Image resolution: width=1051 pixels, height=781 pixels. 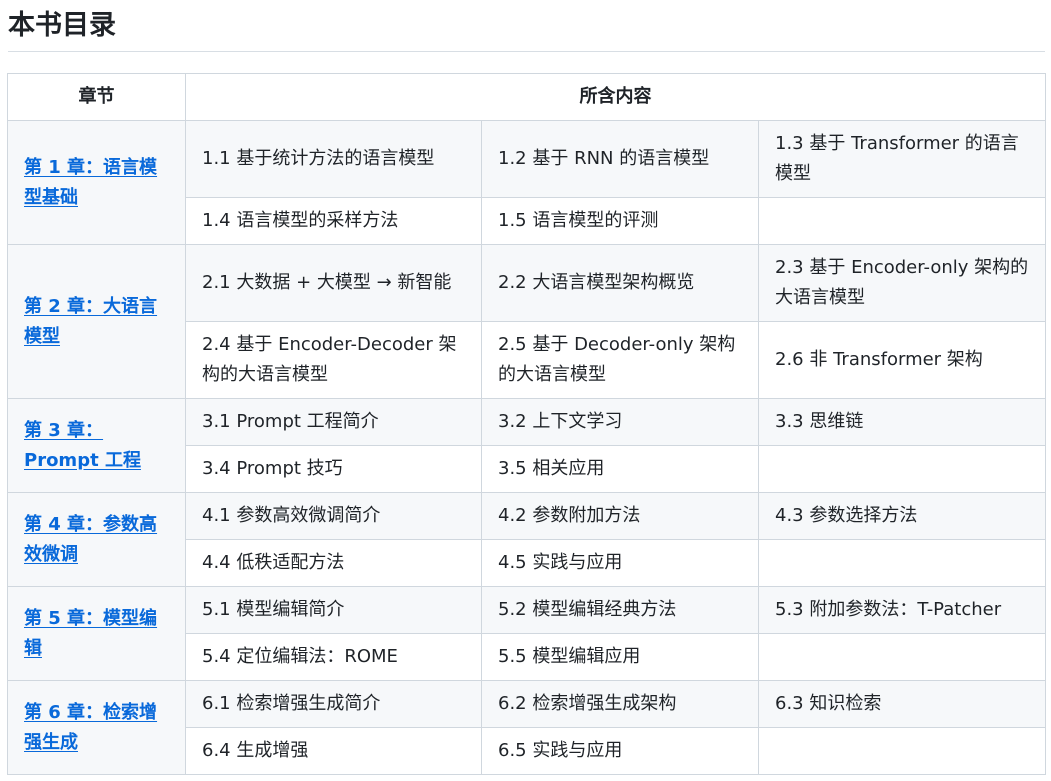 What do you see at coordinates (82, 445) in the screenshot?
I see `chapter-link-3: 第 3 章：Prompt 工程` at bounding box center [82, 445].